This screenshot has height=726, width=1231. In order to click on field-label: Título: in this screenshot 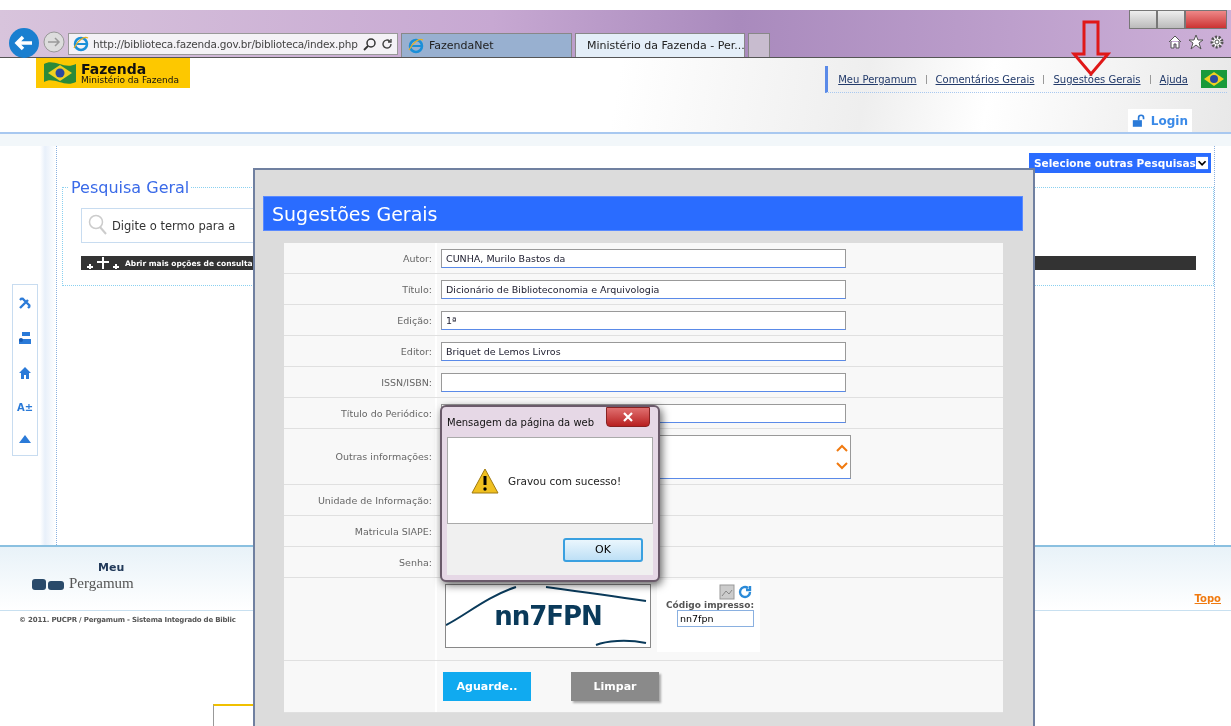, I will do `click(417, 289)`.